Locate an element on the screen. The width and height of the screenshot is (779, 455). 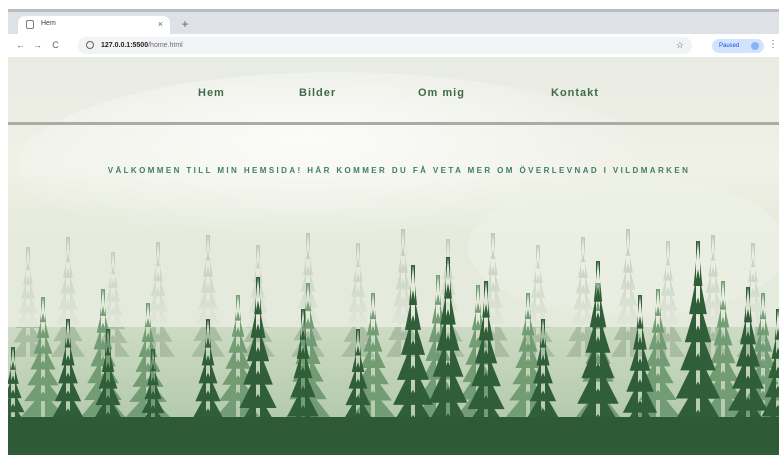
back-icon: ← is located at coordinates (20, 45).